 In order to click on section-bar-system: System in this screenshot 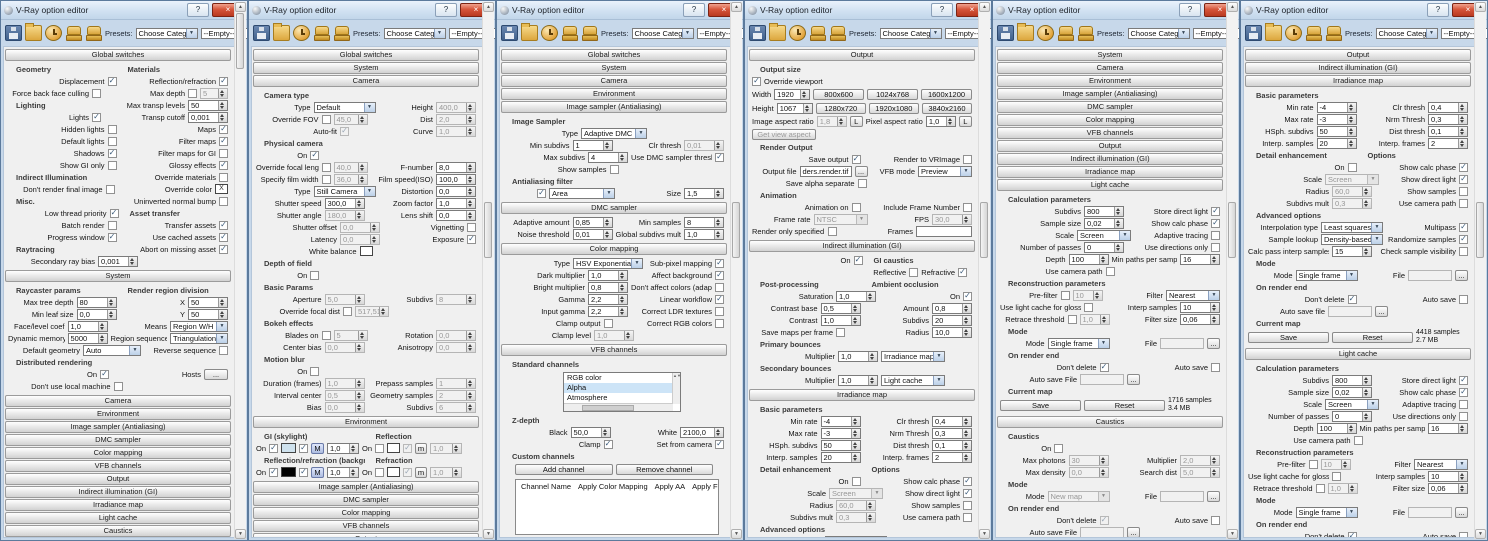, I will do `click(1110, 55)`.